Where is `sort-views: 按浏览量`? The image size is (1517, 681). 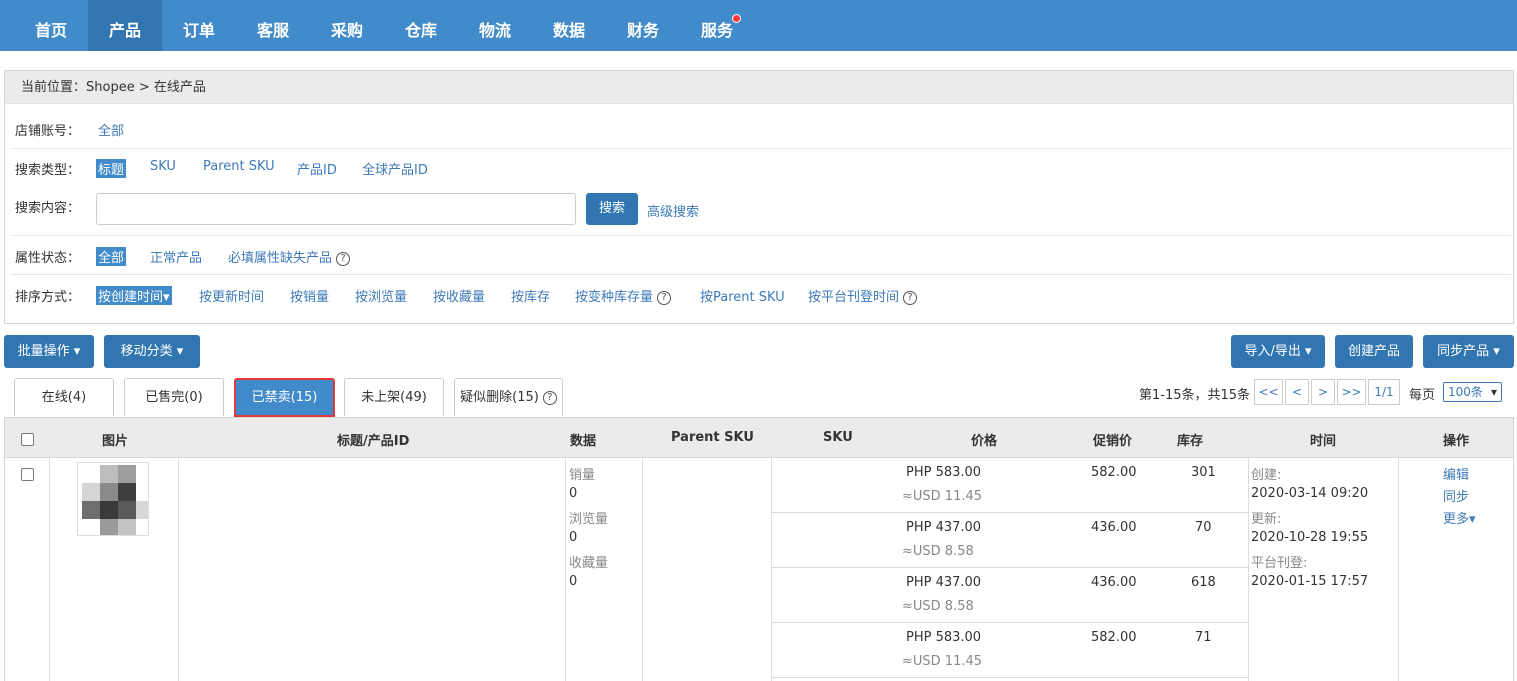
sort-views: 按浏览量 is located at coordinates (381, 295).